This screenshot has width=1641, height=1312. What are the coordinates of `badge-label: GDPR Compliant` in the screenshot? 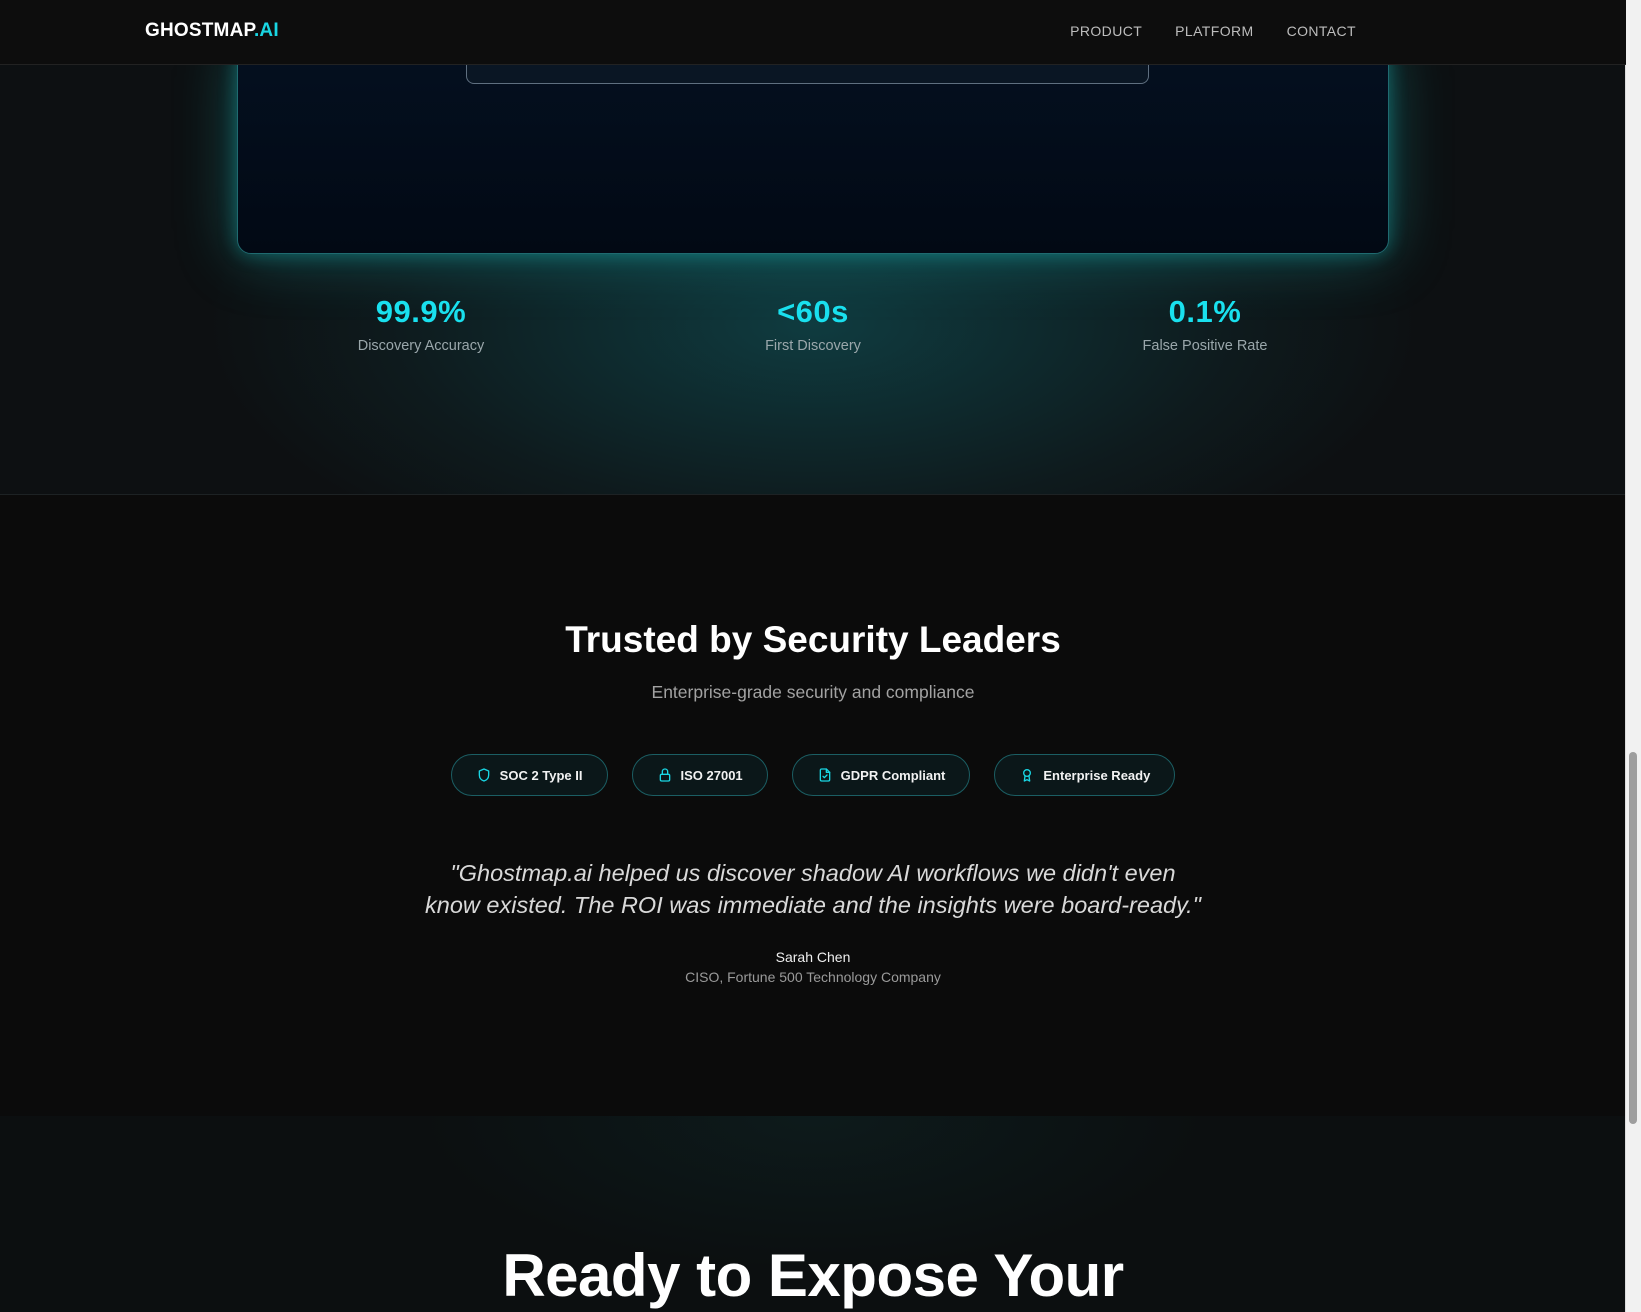 It's located at (893, 775).